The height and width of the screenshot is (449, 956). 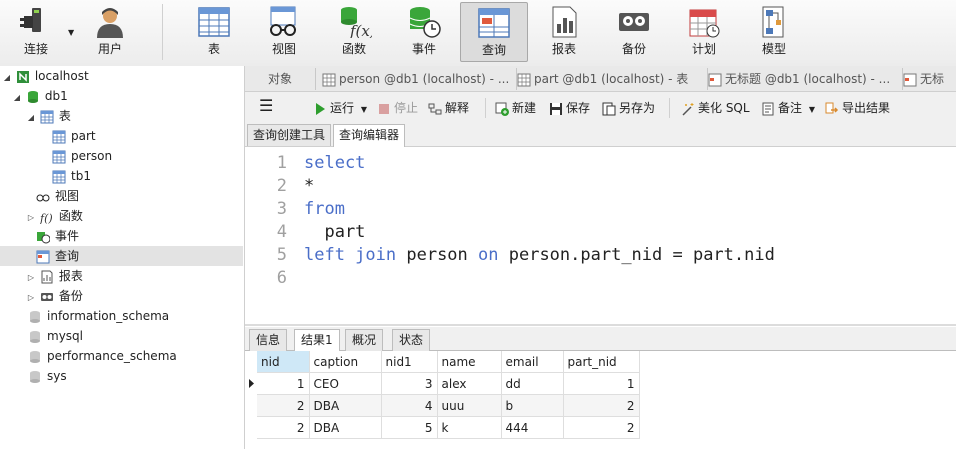 I want to click on connection-node-icon, so click(x=22, y=76).